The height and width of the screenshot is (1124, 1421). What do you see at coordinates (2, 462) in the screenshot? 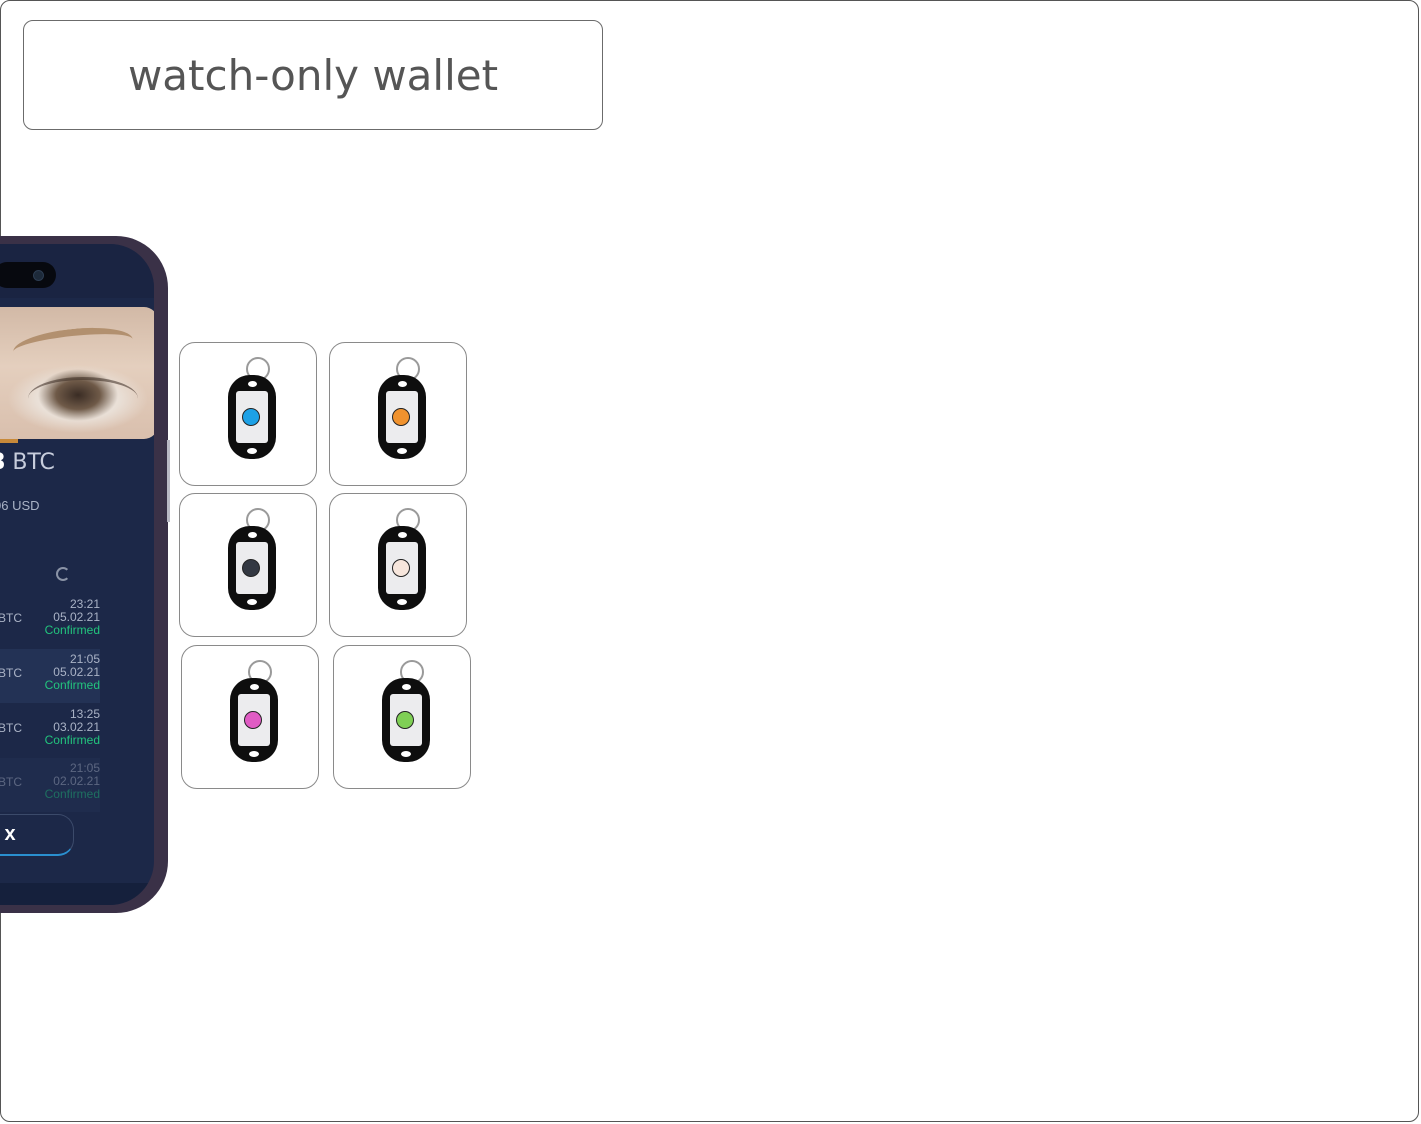
I see `balance-value: 8` at bounding box center [2, 462].